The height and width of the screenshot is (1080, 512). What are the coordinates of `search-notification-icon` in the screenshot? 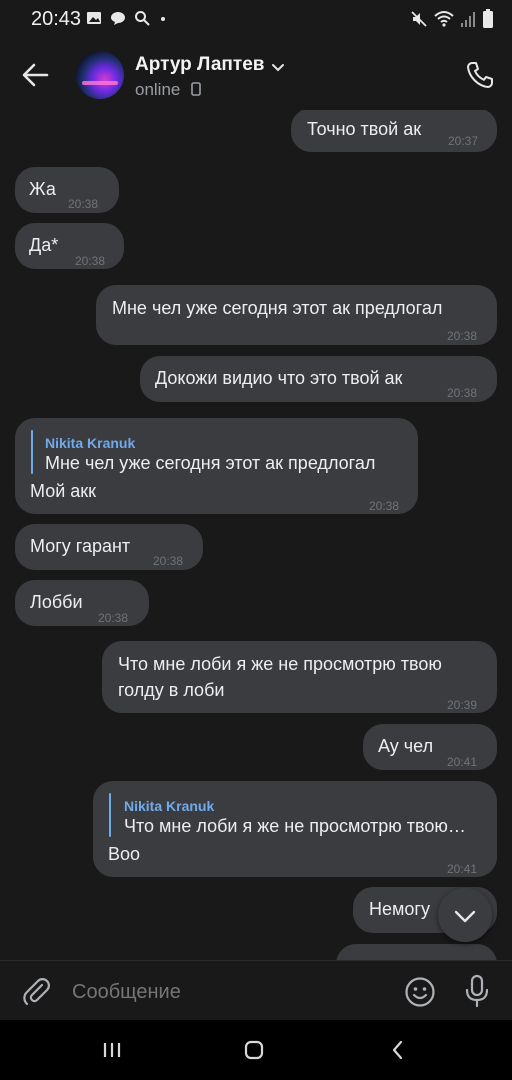 It's located at (142, 18).